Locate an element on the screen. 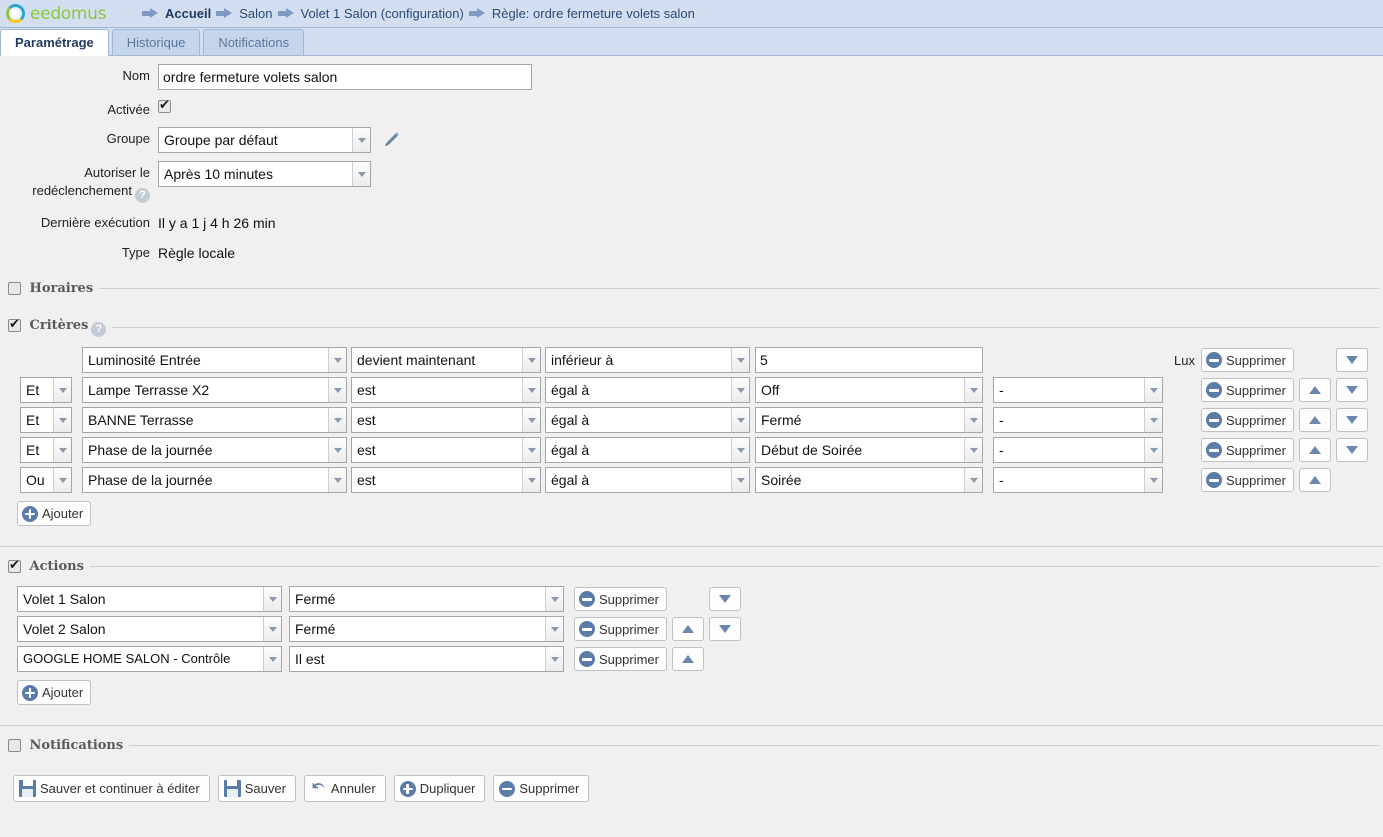 The height and width of the screenshot is (837, 1383). breadcrumb-item-1: Salon is located at coordinates (244, 13).